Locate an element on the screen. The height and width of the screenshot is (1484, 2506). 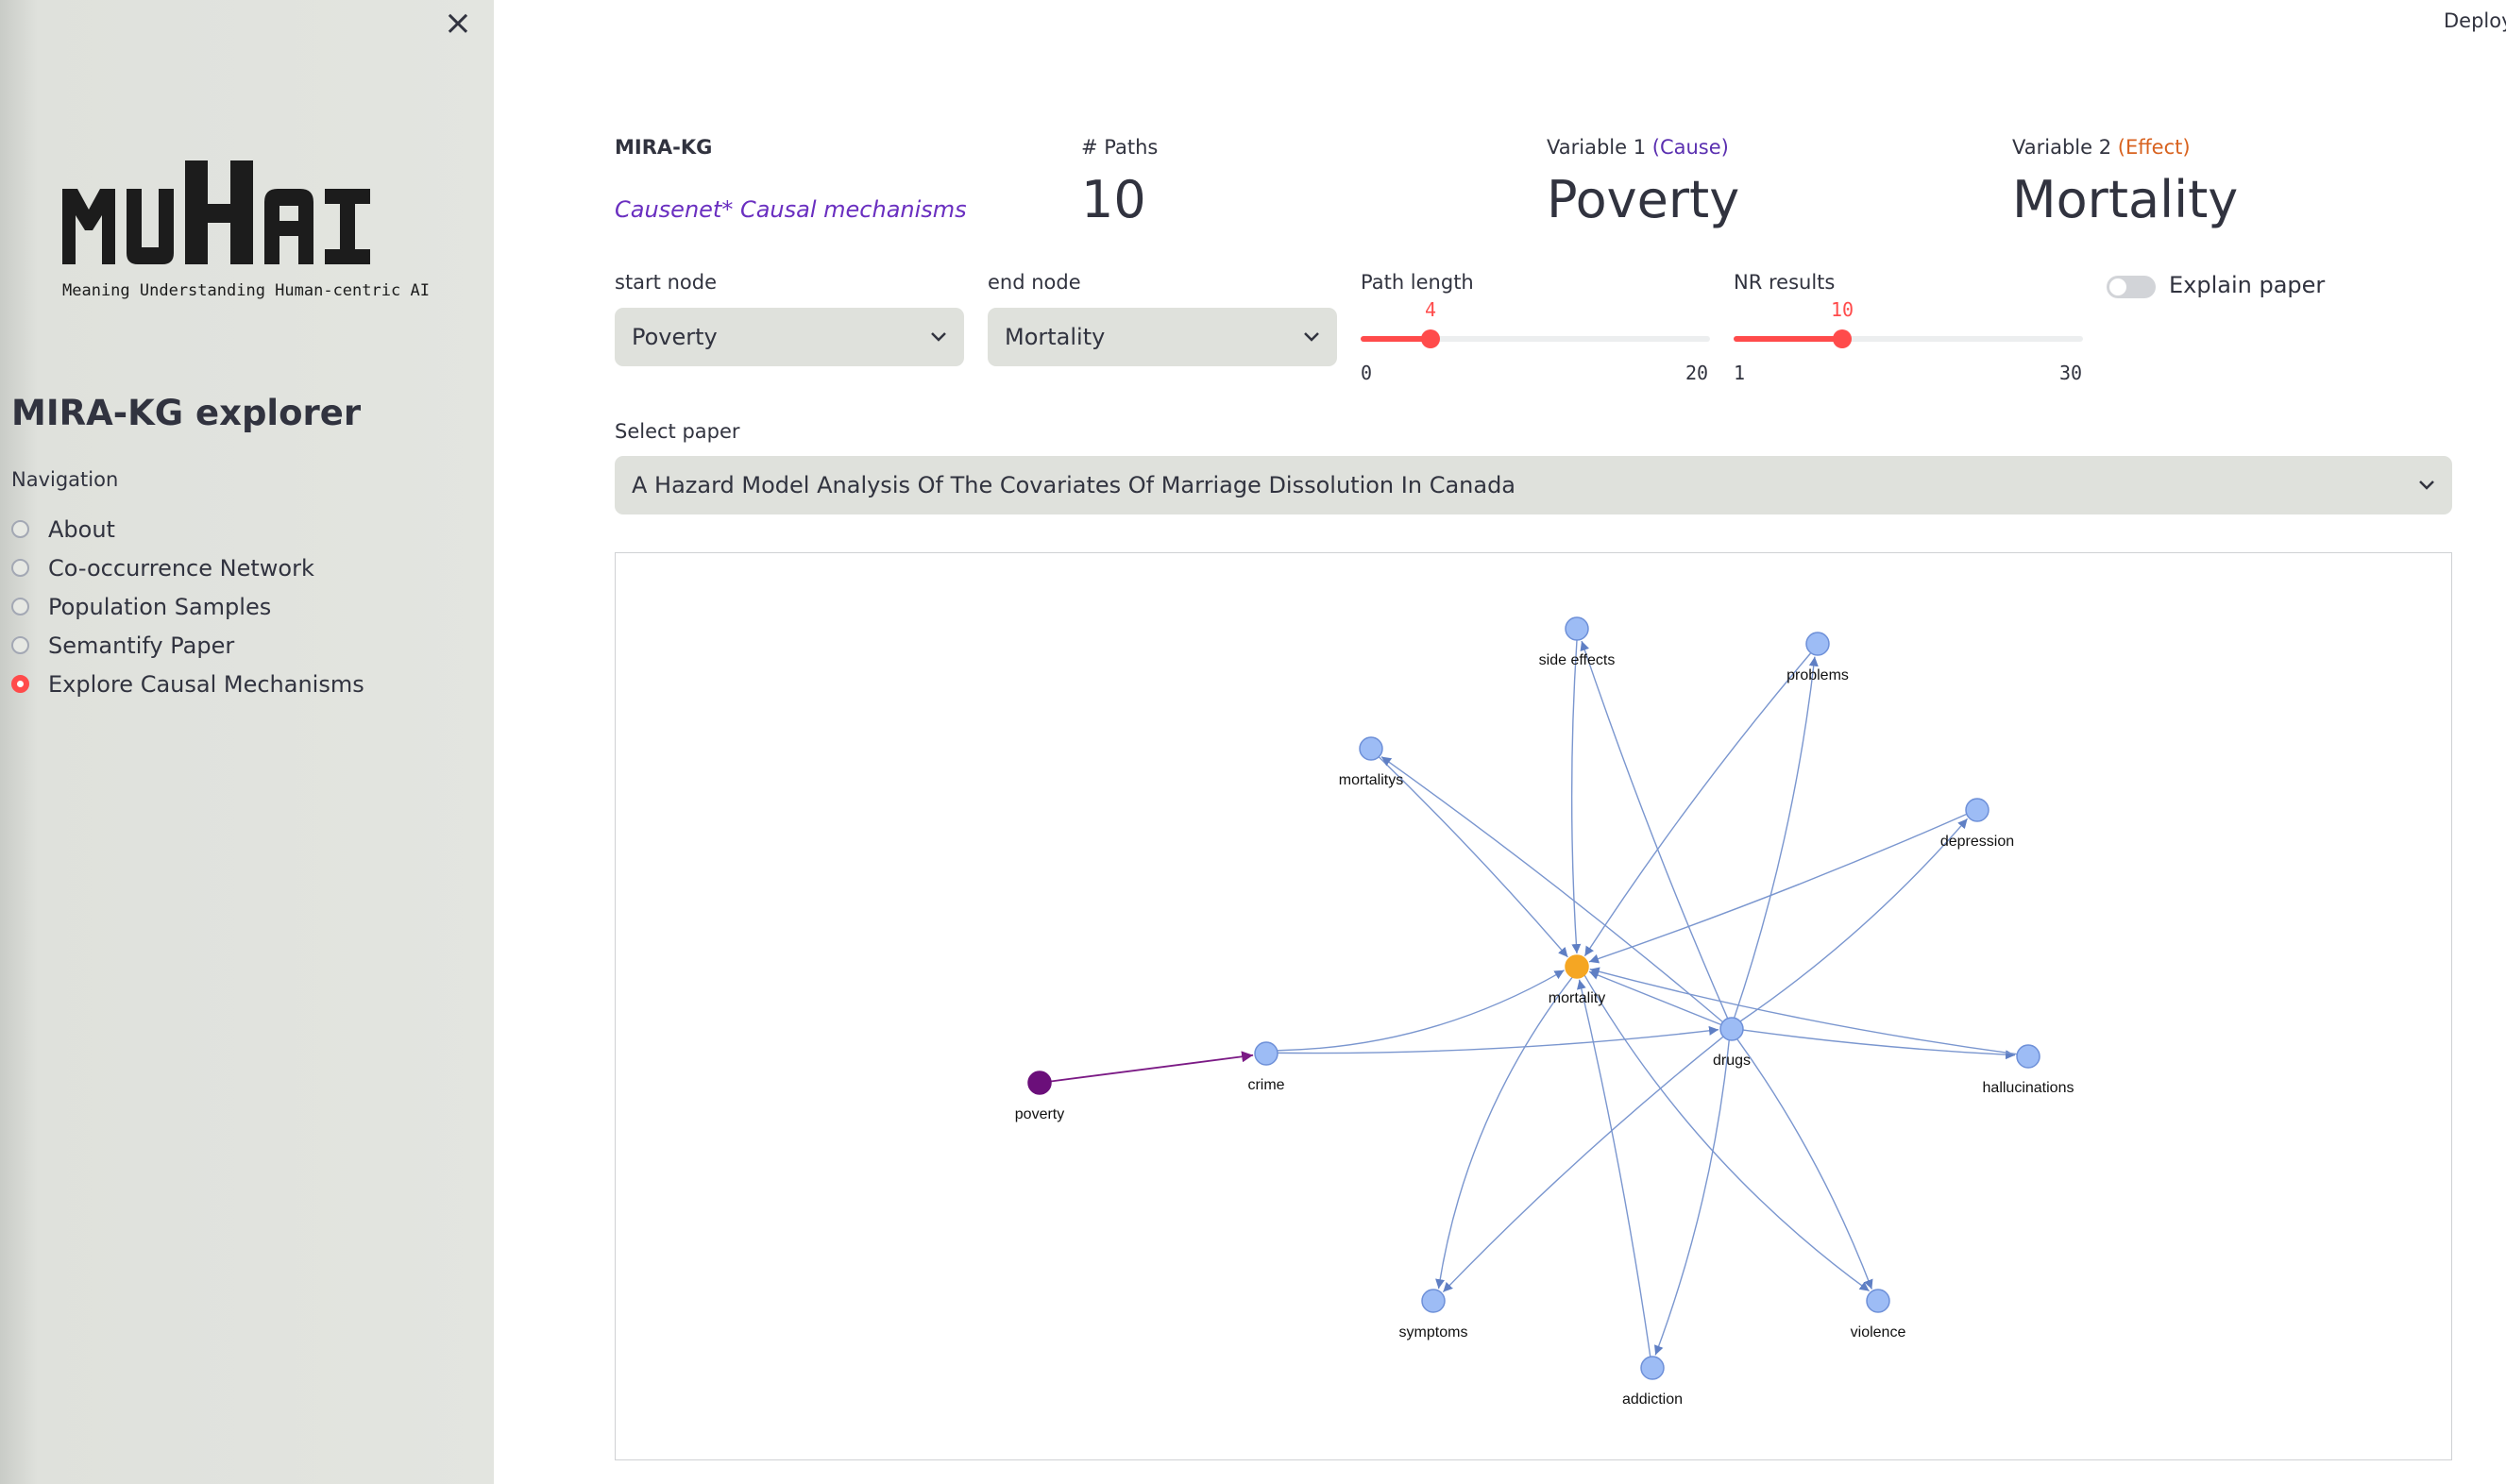
node-label: addiction is located at coordinates (1652, 1399).